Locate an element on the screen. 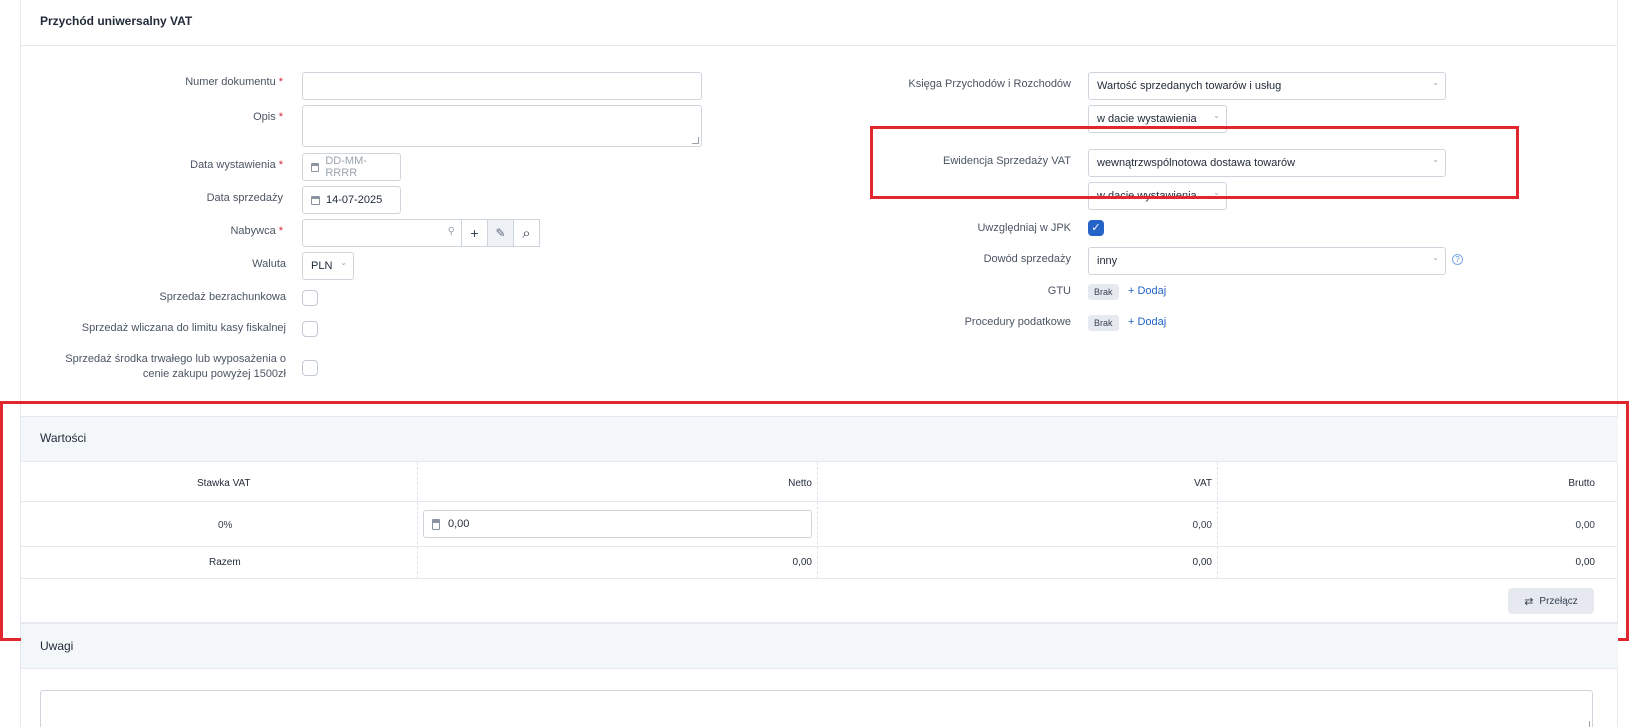  label-numer-dokumentu: Numer dokumentu * is located at coordinates (234, 82).